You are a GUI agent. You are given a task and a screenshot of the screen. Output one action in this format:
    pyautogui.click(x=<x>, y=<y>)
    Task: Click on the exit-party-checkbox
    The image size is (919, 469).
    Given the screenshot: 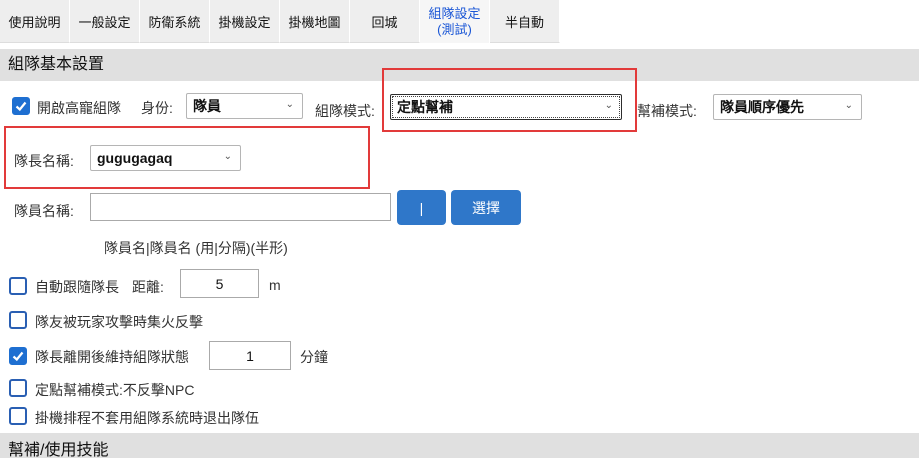 What is the action you would take?
    pyautogui.click(x=18, y=416)
    